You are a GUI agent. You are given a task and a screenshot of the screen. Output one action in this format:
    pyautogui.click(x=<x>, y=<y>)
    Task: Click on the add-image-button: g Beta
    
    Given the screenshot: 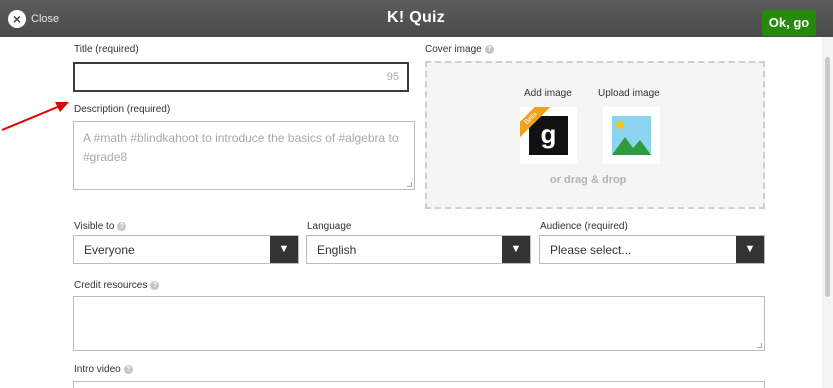 What is the action you would take?
    pyautogui.click(x=548, y=135)
    